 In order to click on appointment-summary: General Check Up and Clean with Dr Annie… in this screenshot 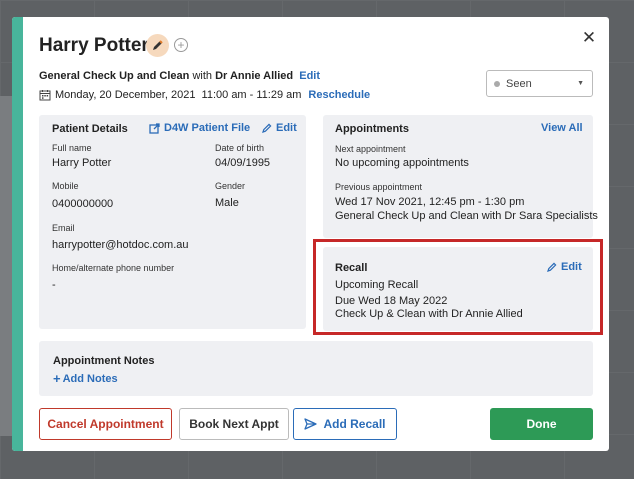, I will do `click(179, 76)`.